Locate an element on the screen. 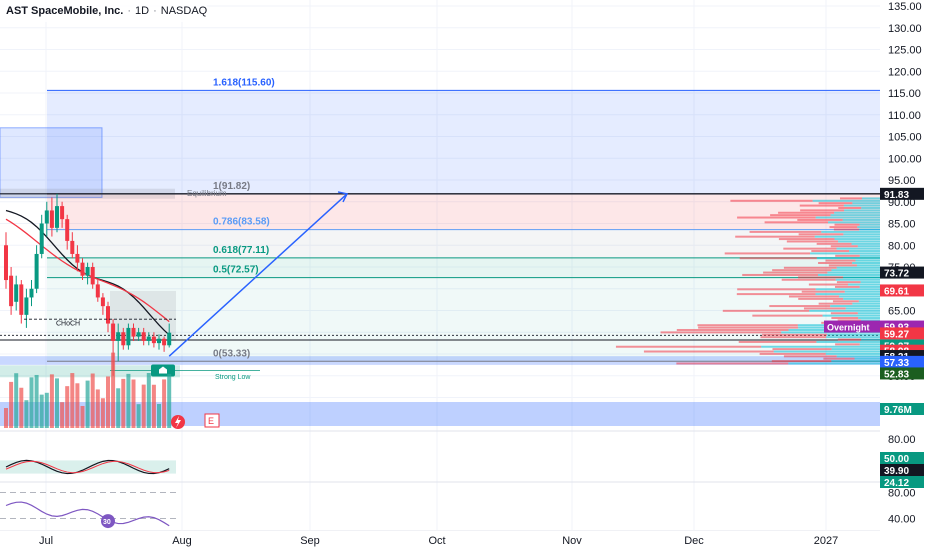 This screenshot has height=550, width=932. equilibrium-label: Equilibrium is located at coordinates (207, 193).